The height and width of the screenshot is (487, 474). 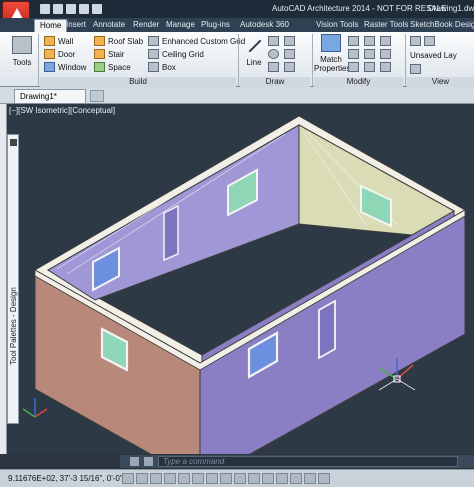 What do you see at coordinates (254, 478) in the screenshot?
I see `dynamic-input-icon` at bounding box center [254, 478].